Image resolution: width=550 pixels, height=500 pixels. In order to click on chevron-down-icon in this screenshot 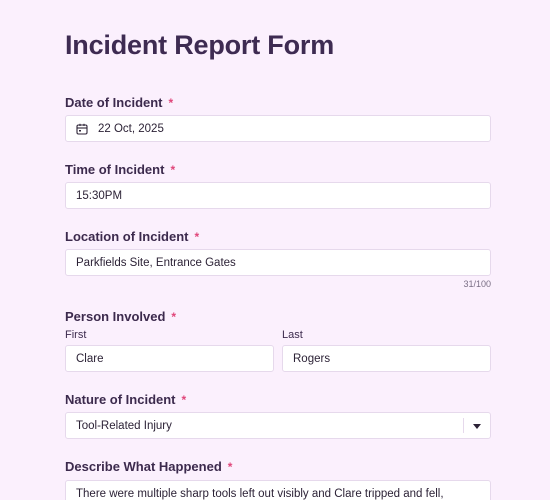, I will do `click(477, 426)`.